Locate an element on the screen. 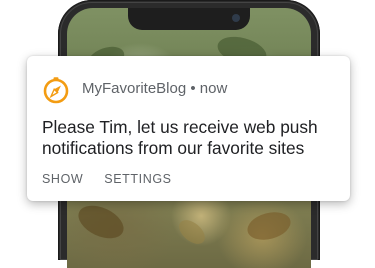 The image size is (375, 268). notification-header: MyFavoriteBlog • now is located at coordinates (154, 88).